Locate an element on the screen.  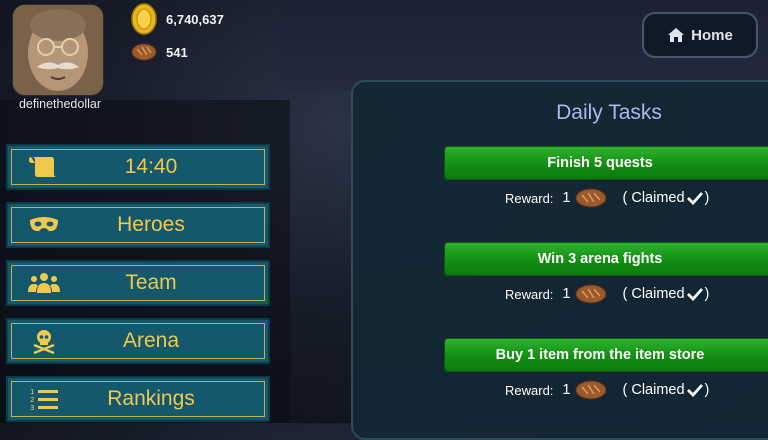
mask-icon is located at coordinates (44, 224).